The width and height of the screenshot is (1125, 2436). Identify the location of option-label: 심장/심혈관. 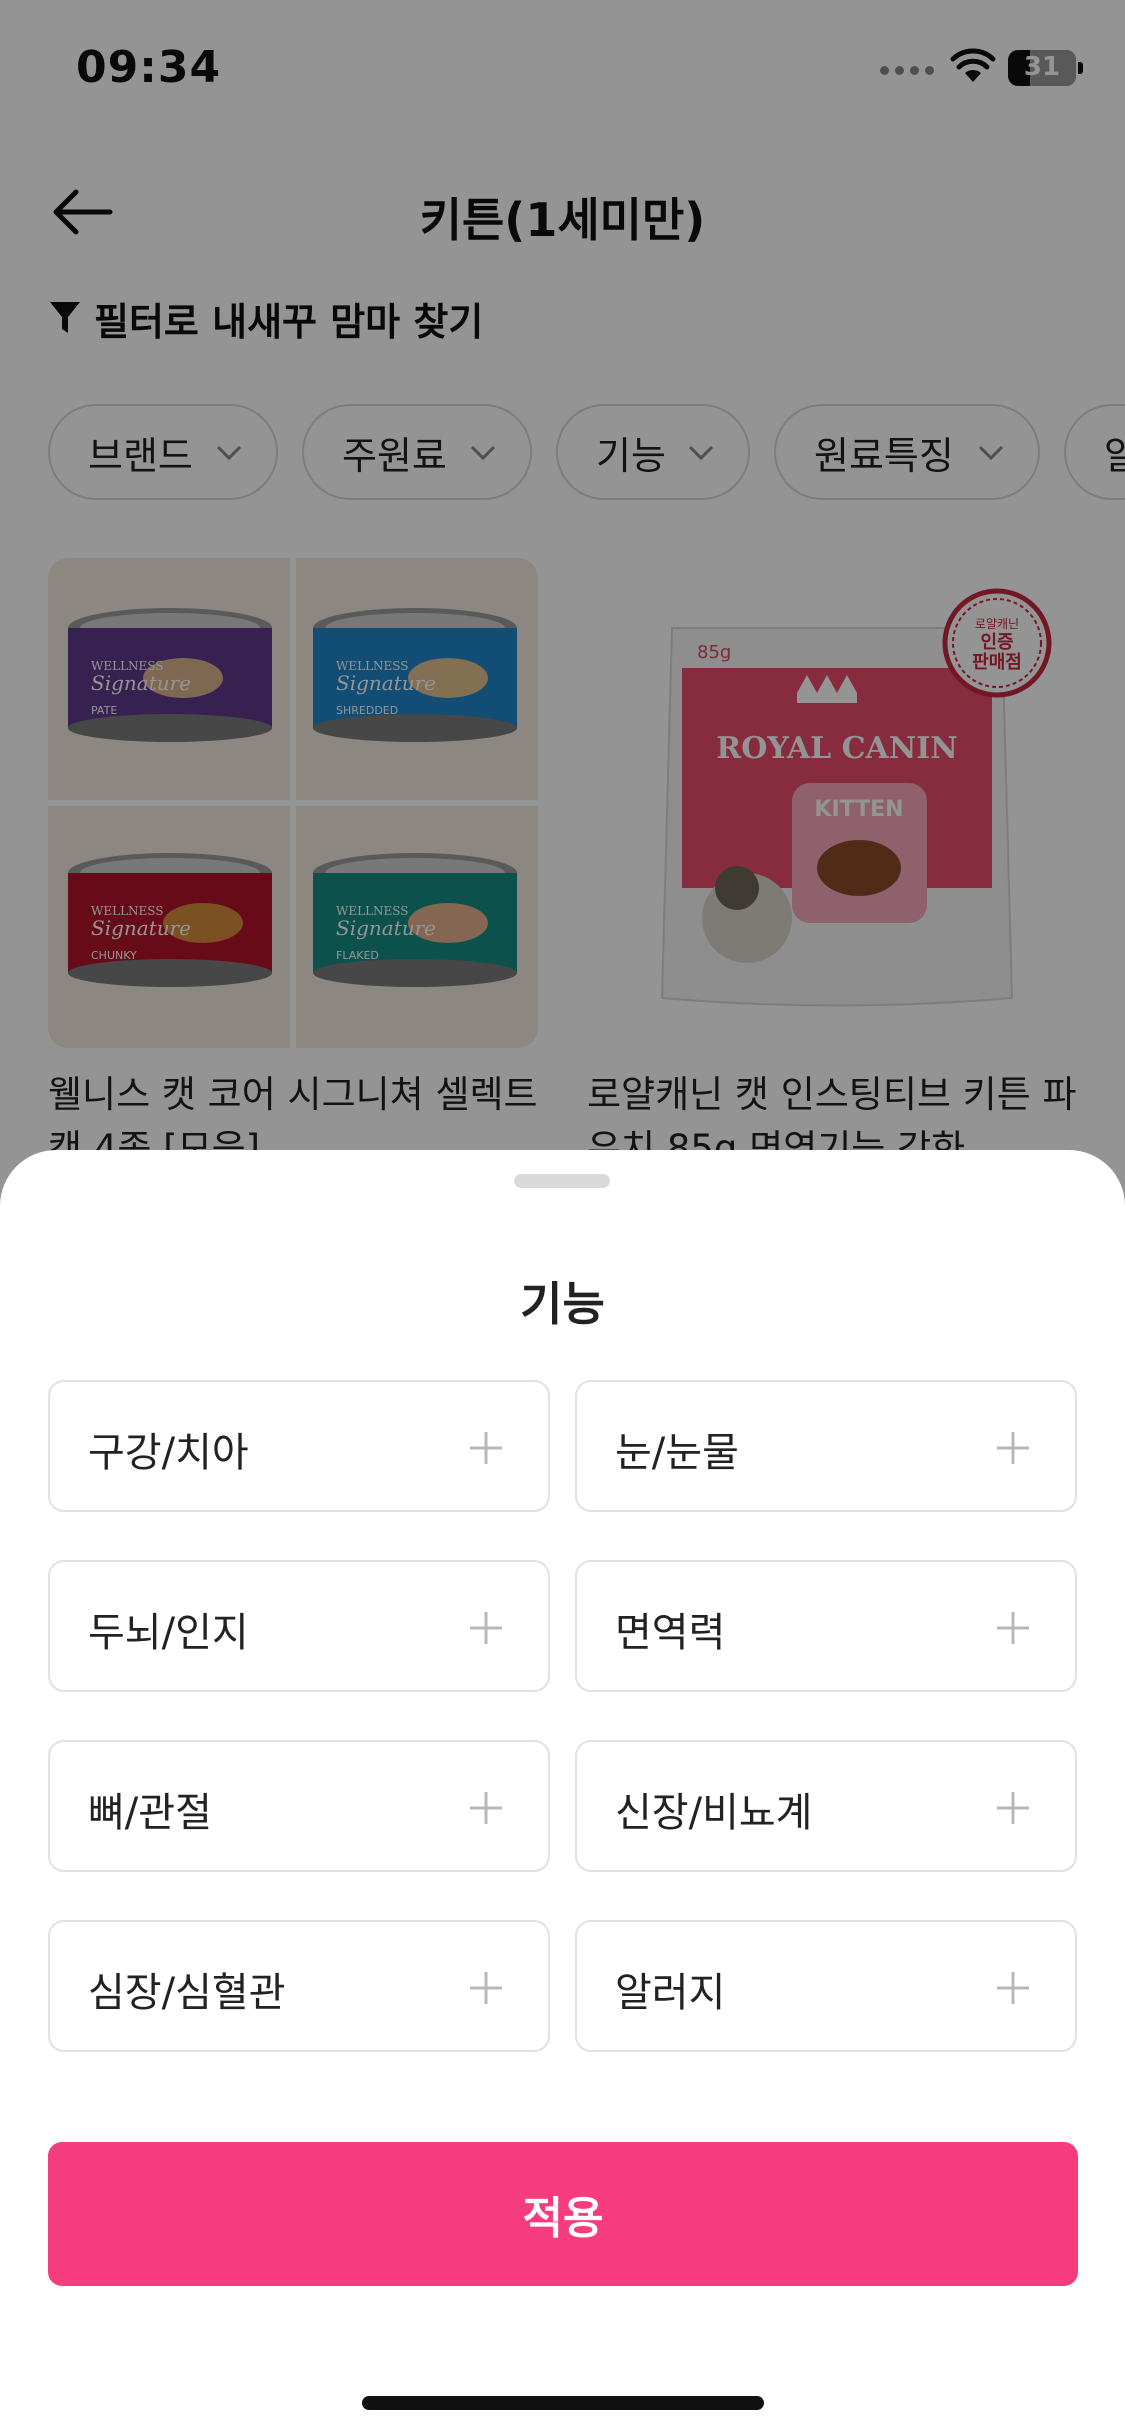
(187, 1993).